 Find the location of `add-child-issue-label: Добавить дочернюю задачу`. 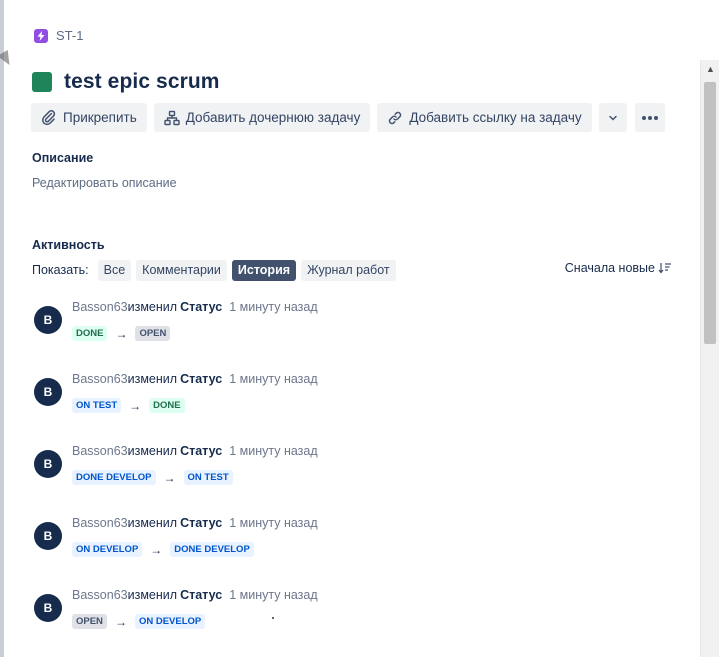

add-child-issue-label: Добавить дочернюю задачу is located at coordinates (273, 117).